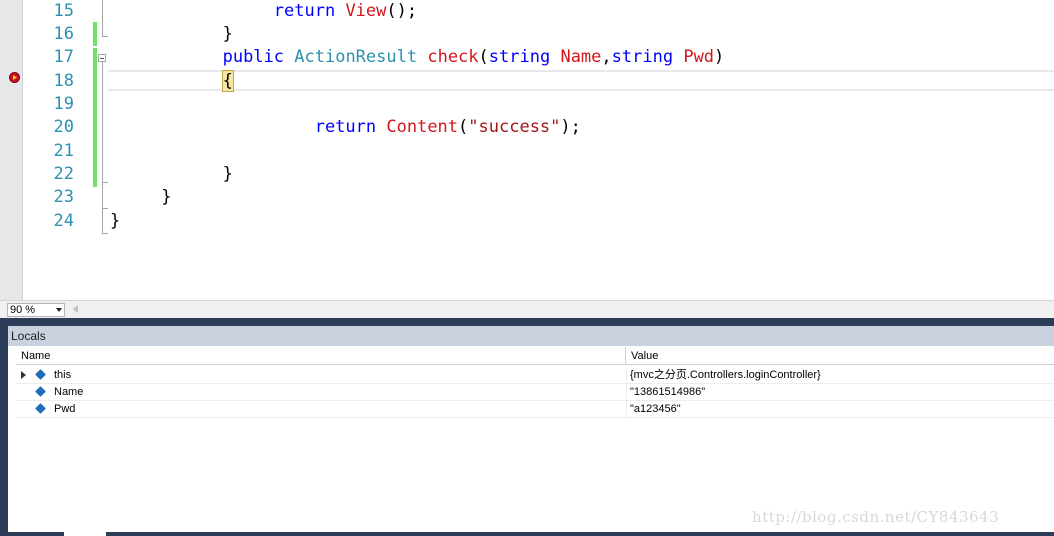  Describe the element at coordinates (140, 197) in the screenshot. I see `code-line-23: }` at that location.